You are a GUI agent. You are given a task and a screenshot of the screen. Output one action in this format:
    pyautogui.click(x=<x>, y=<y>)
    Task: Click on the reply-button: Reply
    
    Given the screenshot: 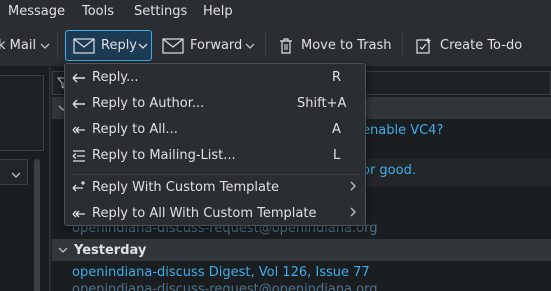 What is the action you would take?
    pyautogui.click(x=108, y=45)
    